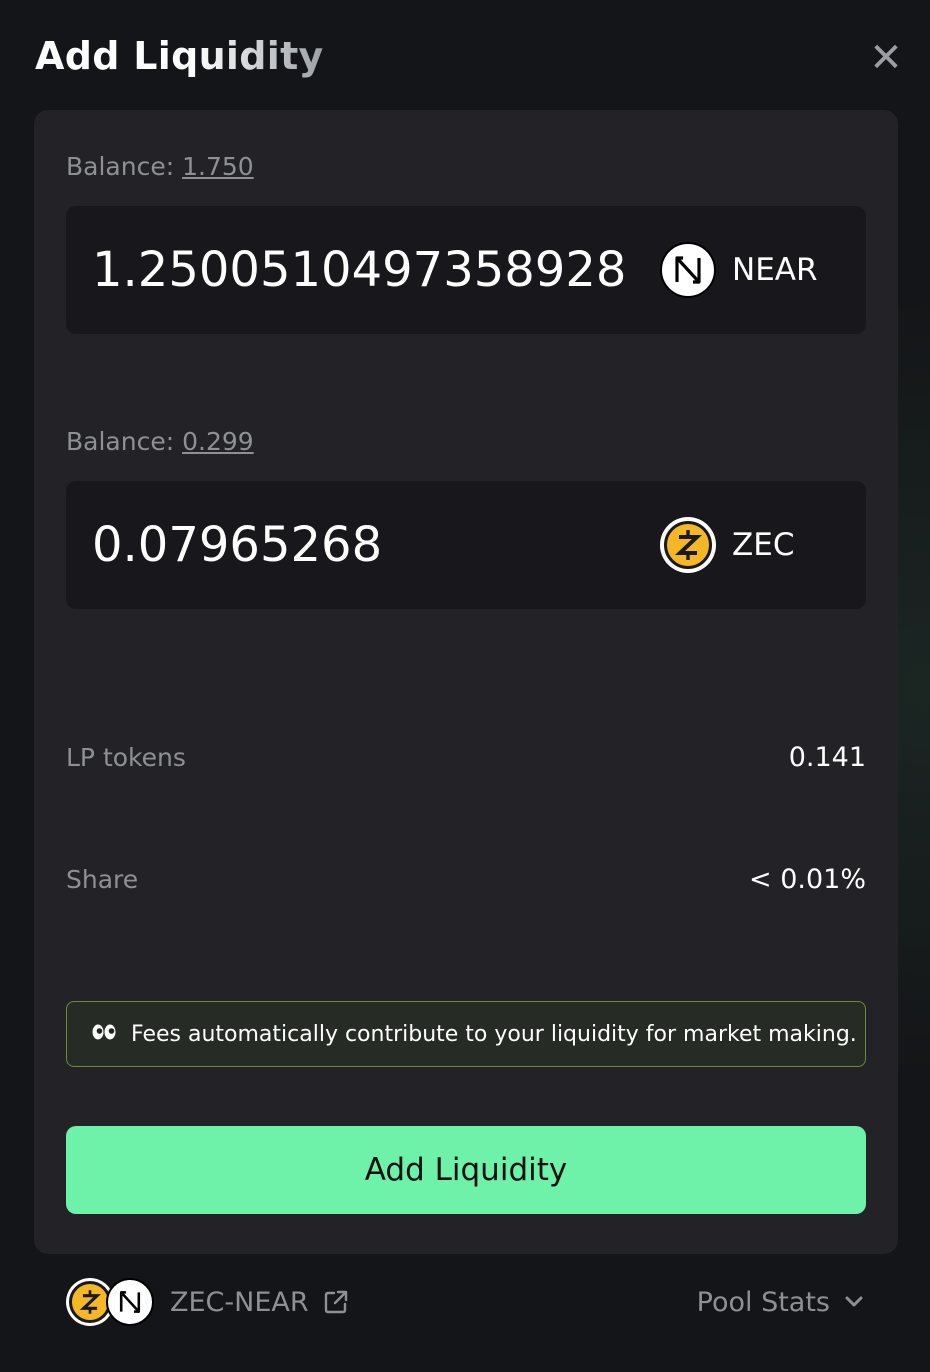 This screenshot has height=1372, width=930. Describe the element at coordinates (807, 879) in the screenshot. I see `share-value: < 0.01%` at that location.